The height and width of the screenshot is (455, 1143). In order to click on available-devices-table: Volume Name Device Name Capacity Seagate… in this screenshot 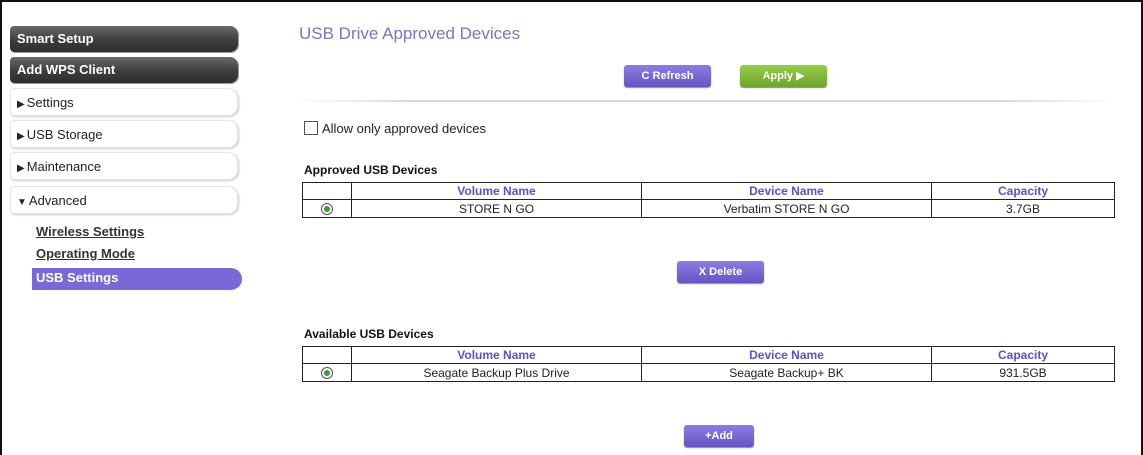, I will do `click(708, 364)`.